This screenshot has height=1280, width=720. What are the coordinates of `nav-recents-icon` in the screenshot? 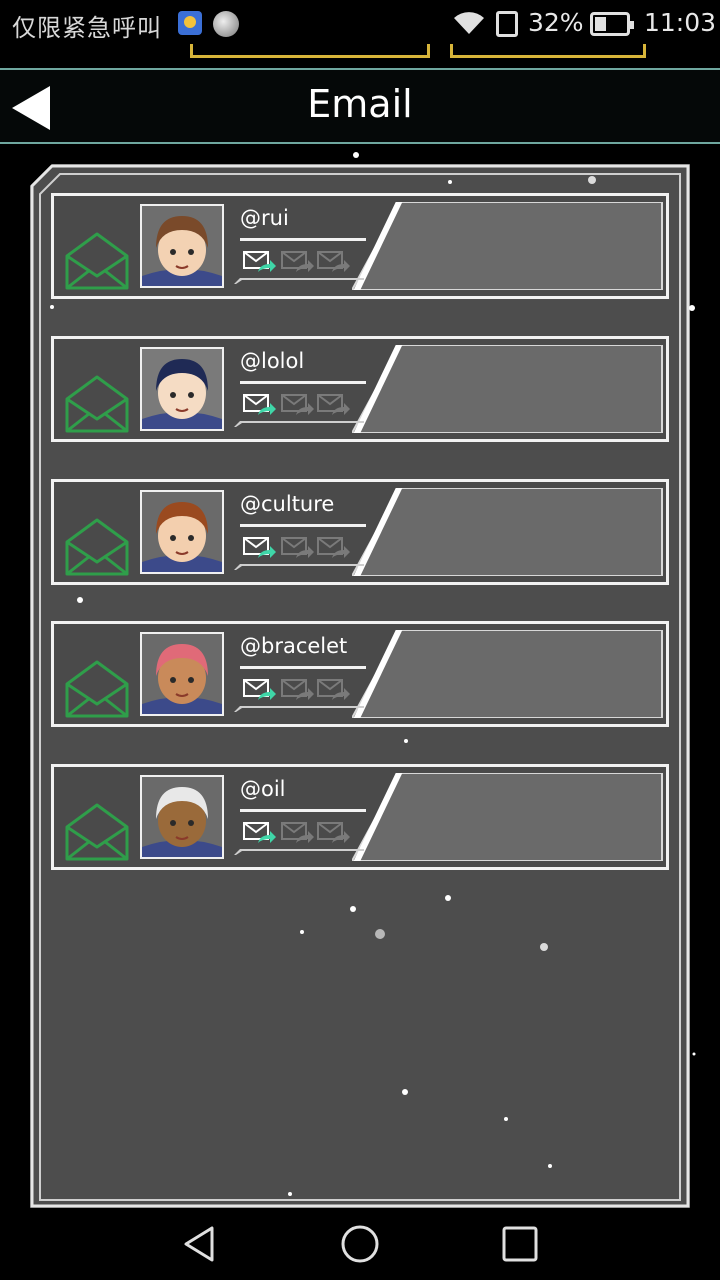 It's located at (520, 1244).